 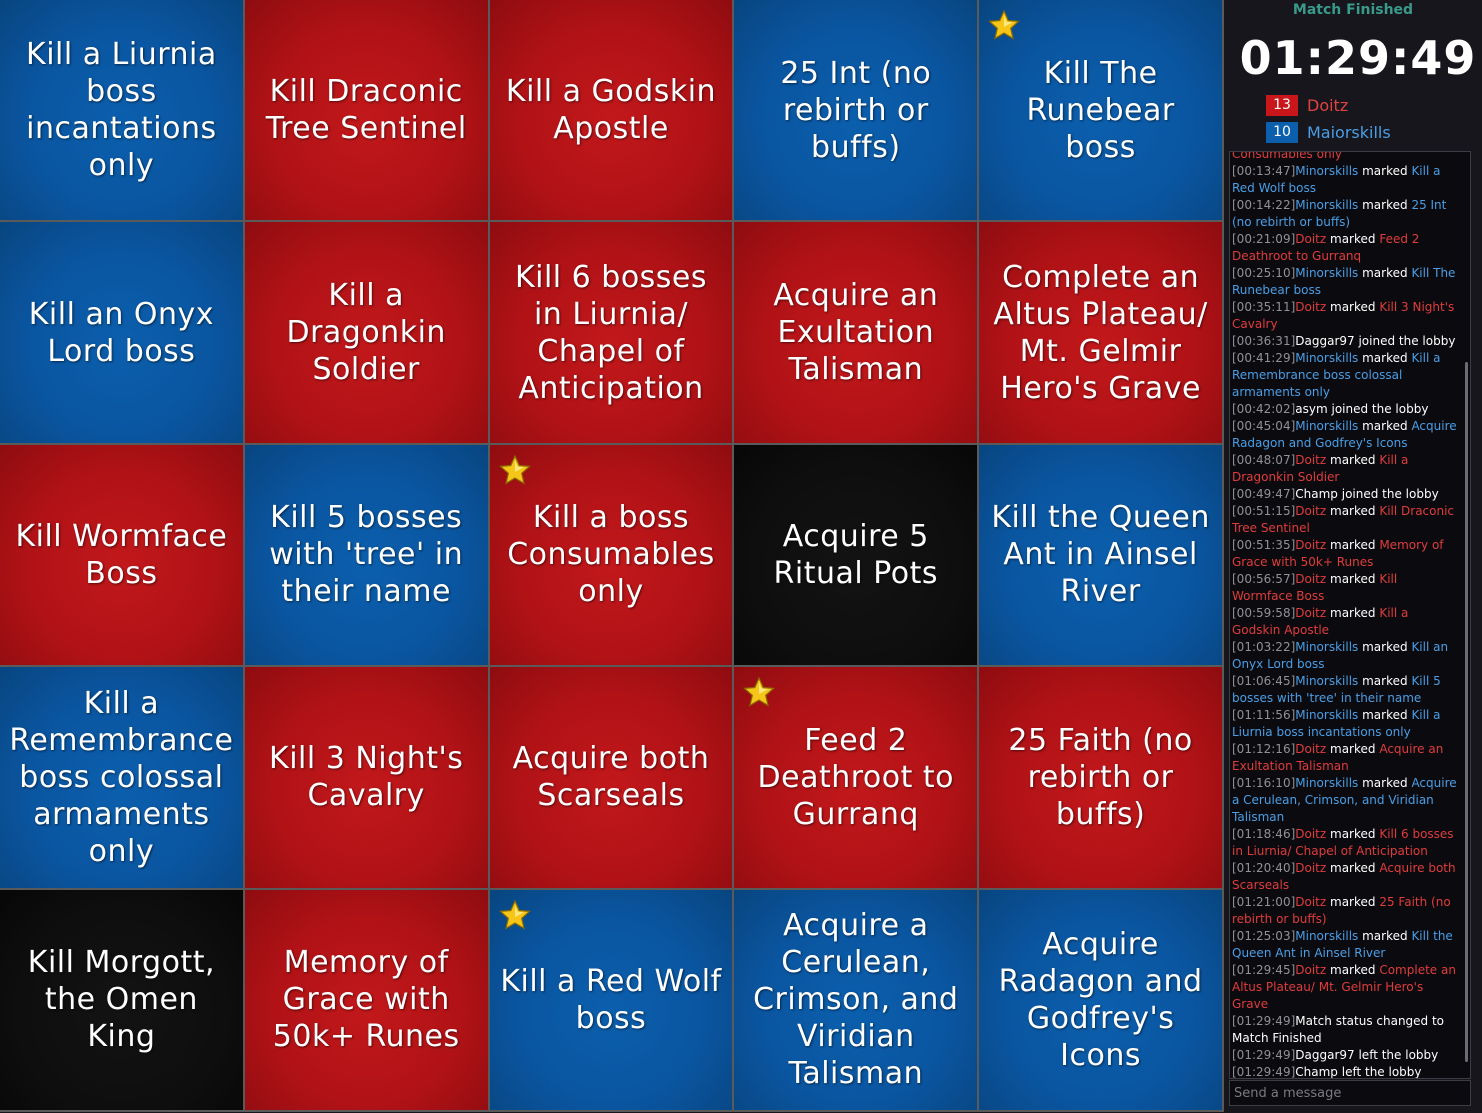 What do you see at coordinates (1378, 409) in the screenshot?
I see `chat-action: joined the lobby` at bounding box center [1378, 409].